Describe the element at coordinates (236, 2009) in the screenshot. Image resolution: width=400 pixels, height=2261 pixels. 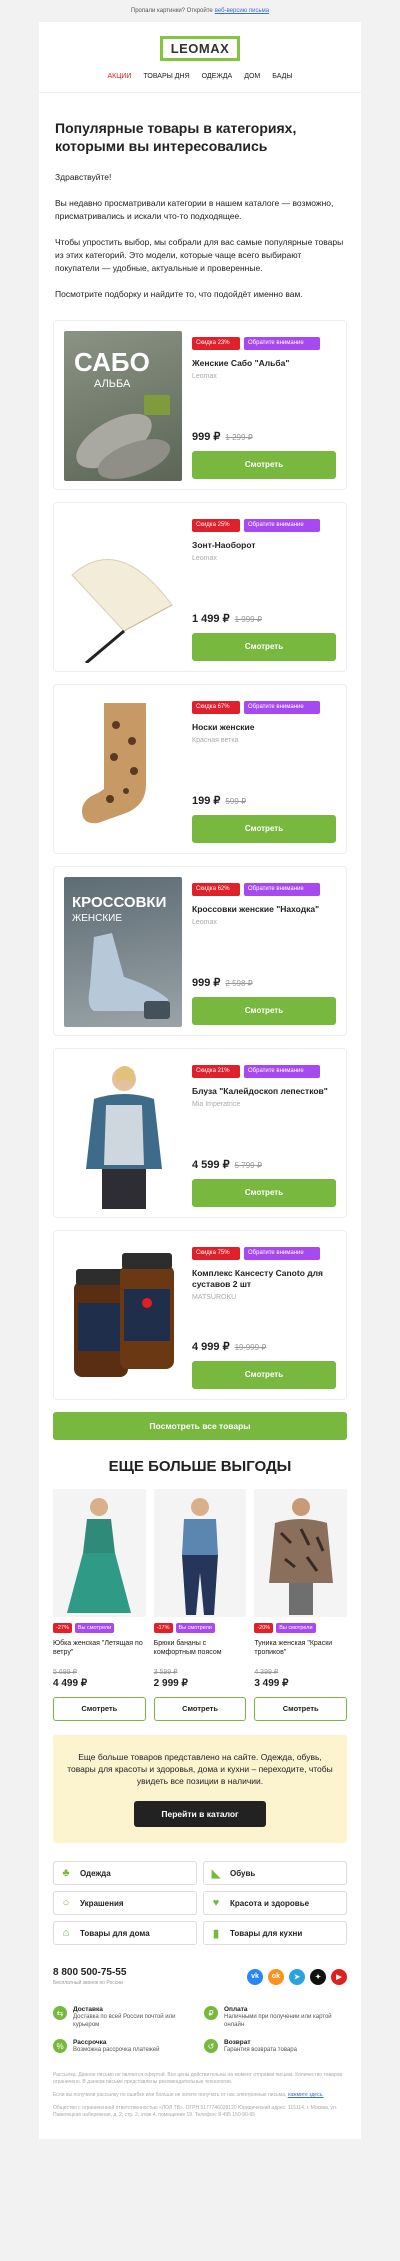
I see `feature-title: Оплата` at that location.